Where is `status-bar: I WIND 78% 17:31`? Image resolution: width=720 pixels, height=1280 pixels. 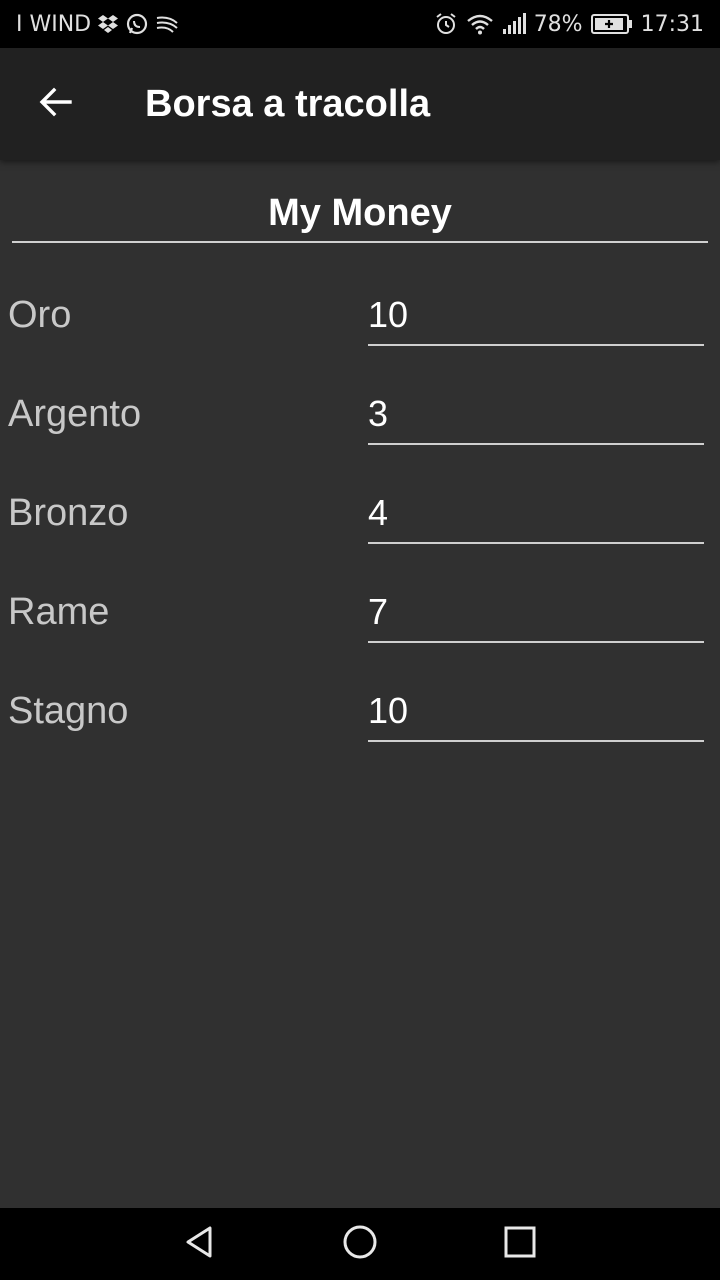
status-bar: I WIND 78% 17:31 is located at coordinates (360, 24).